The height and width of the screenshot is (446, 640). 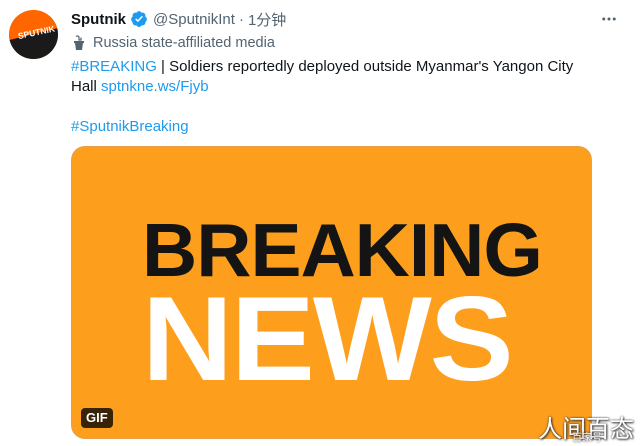 What do you see at coordinates (587, 438) in the screenshot?
I see `watermark-subtitle: 百家号` at bounding box center [587, 438].